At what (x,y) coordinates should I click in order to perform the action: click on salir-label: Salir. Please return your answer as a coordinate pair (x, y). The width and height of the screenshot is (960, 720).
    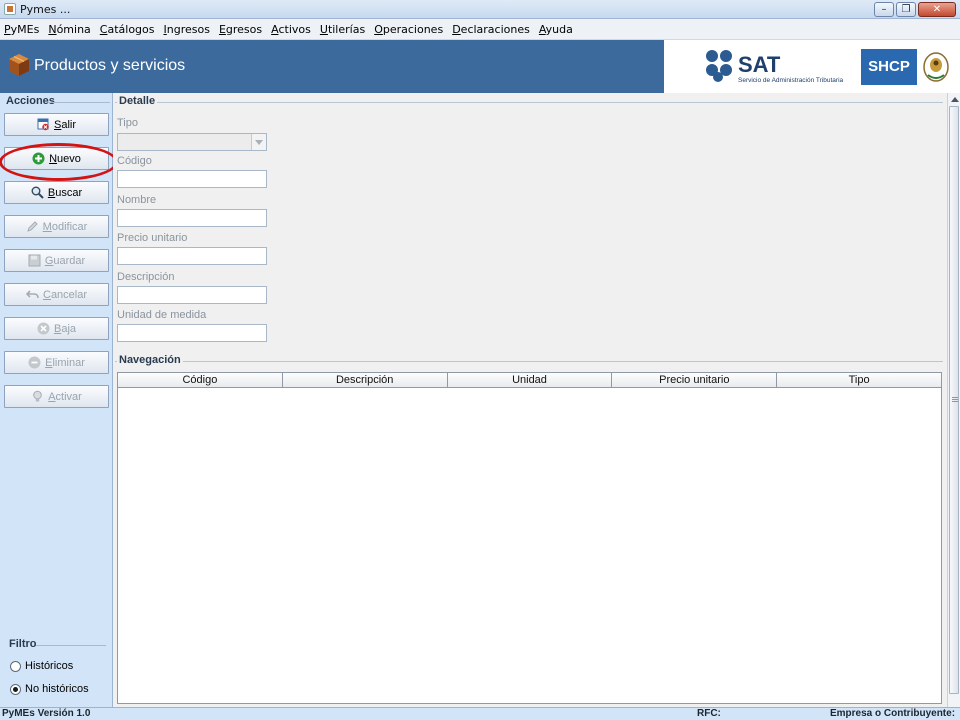
    Looking at the image, I should click on (64, 124).